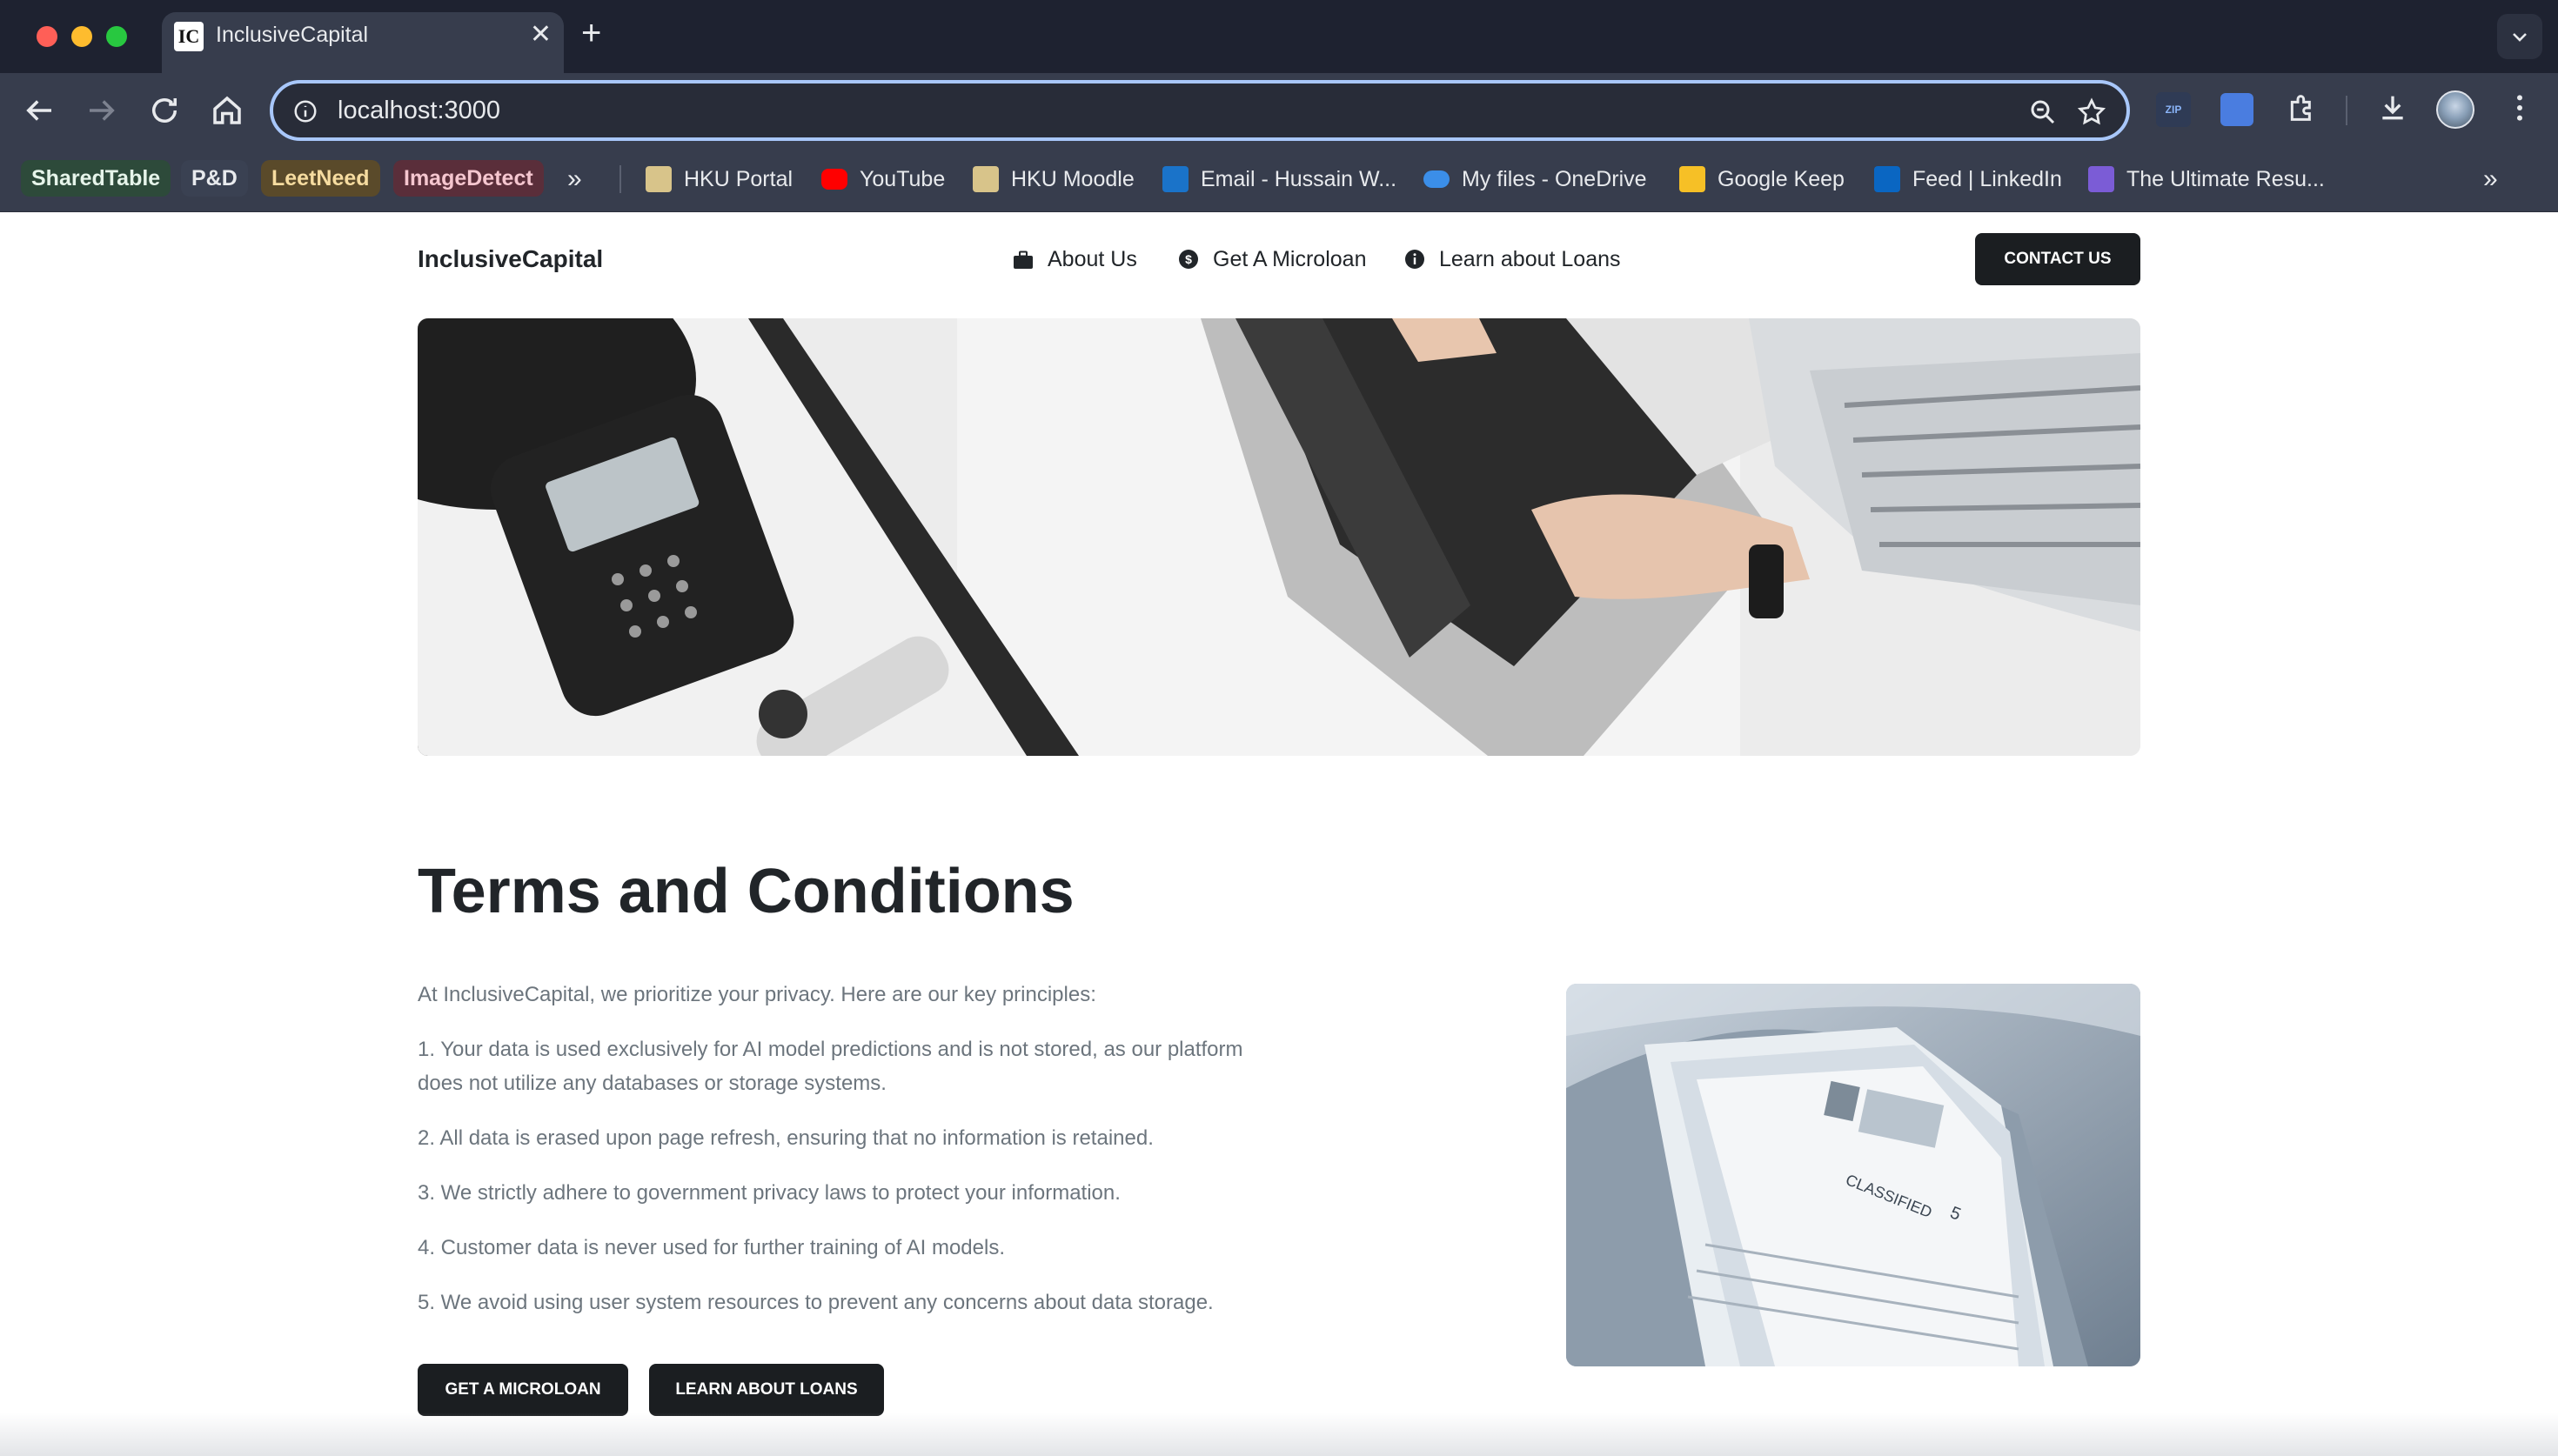 This screenshot has width=2558, height=1456. What do you see at coordinates (320, 178) in the screenshot?
I see `bookmark-leetneed: LeetNeed` at bounding box center [320, 178].